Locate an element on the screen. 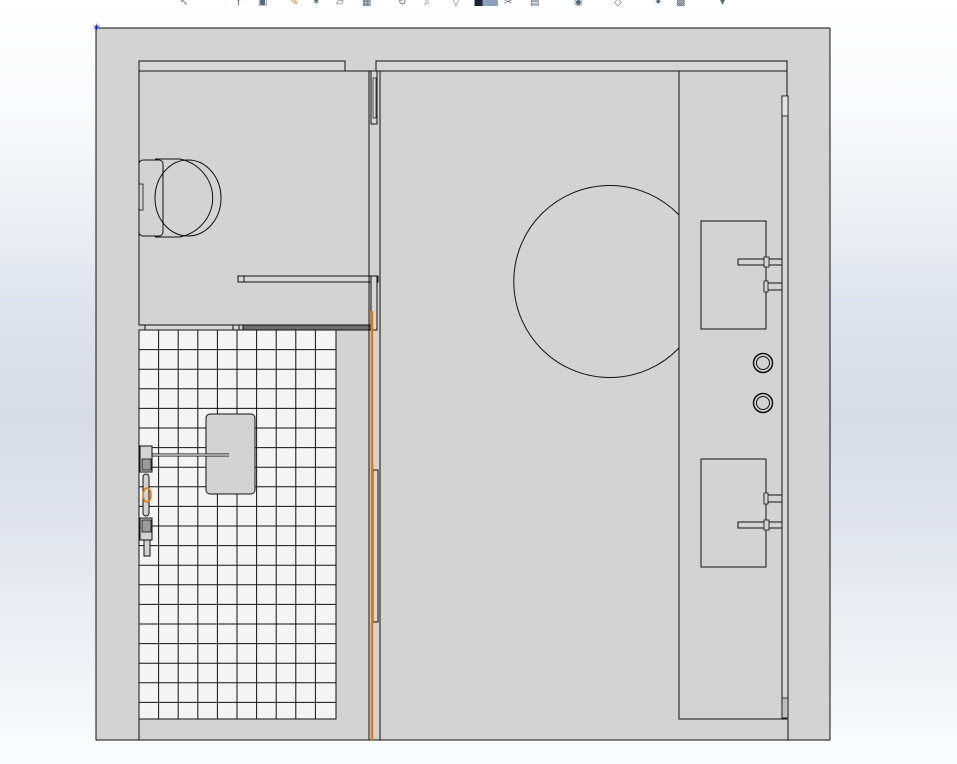 The height and width of the screenshot is (764, 957). top-wall-right is located at coordinates (581, 66).